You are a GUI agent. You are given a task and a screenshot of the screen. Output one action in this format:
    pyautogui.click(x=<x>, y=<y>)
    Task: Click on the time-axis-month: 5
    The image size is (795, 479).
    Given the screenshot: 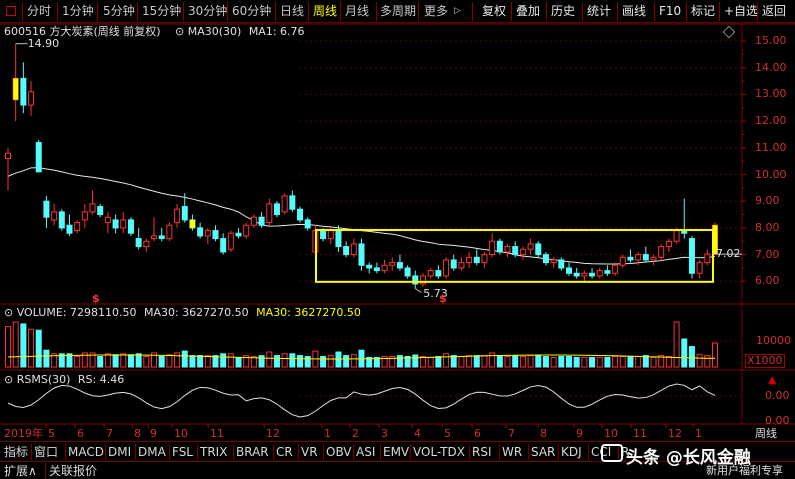 What is the action you would take?
    pyautogui.click(x=51, y=433)
    